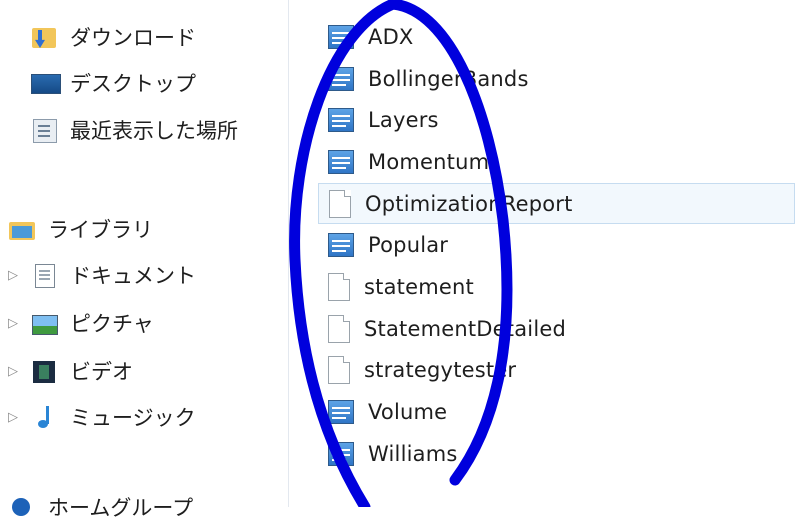  Describe the element at coordinates (556, 412) in the screenshot. I see `file-item-volume: Volume` at that location.